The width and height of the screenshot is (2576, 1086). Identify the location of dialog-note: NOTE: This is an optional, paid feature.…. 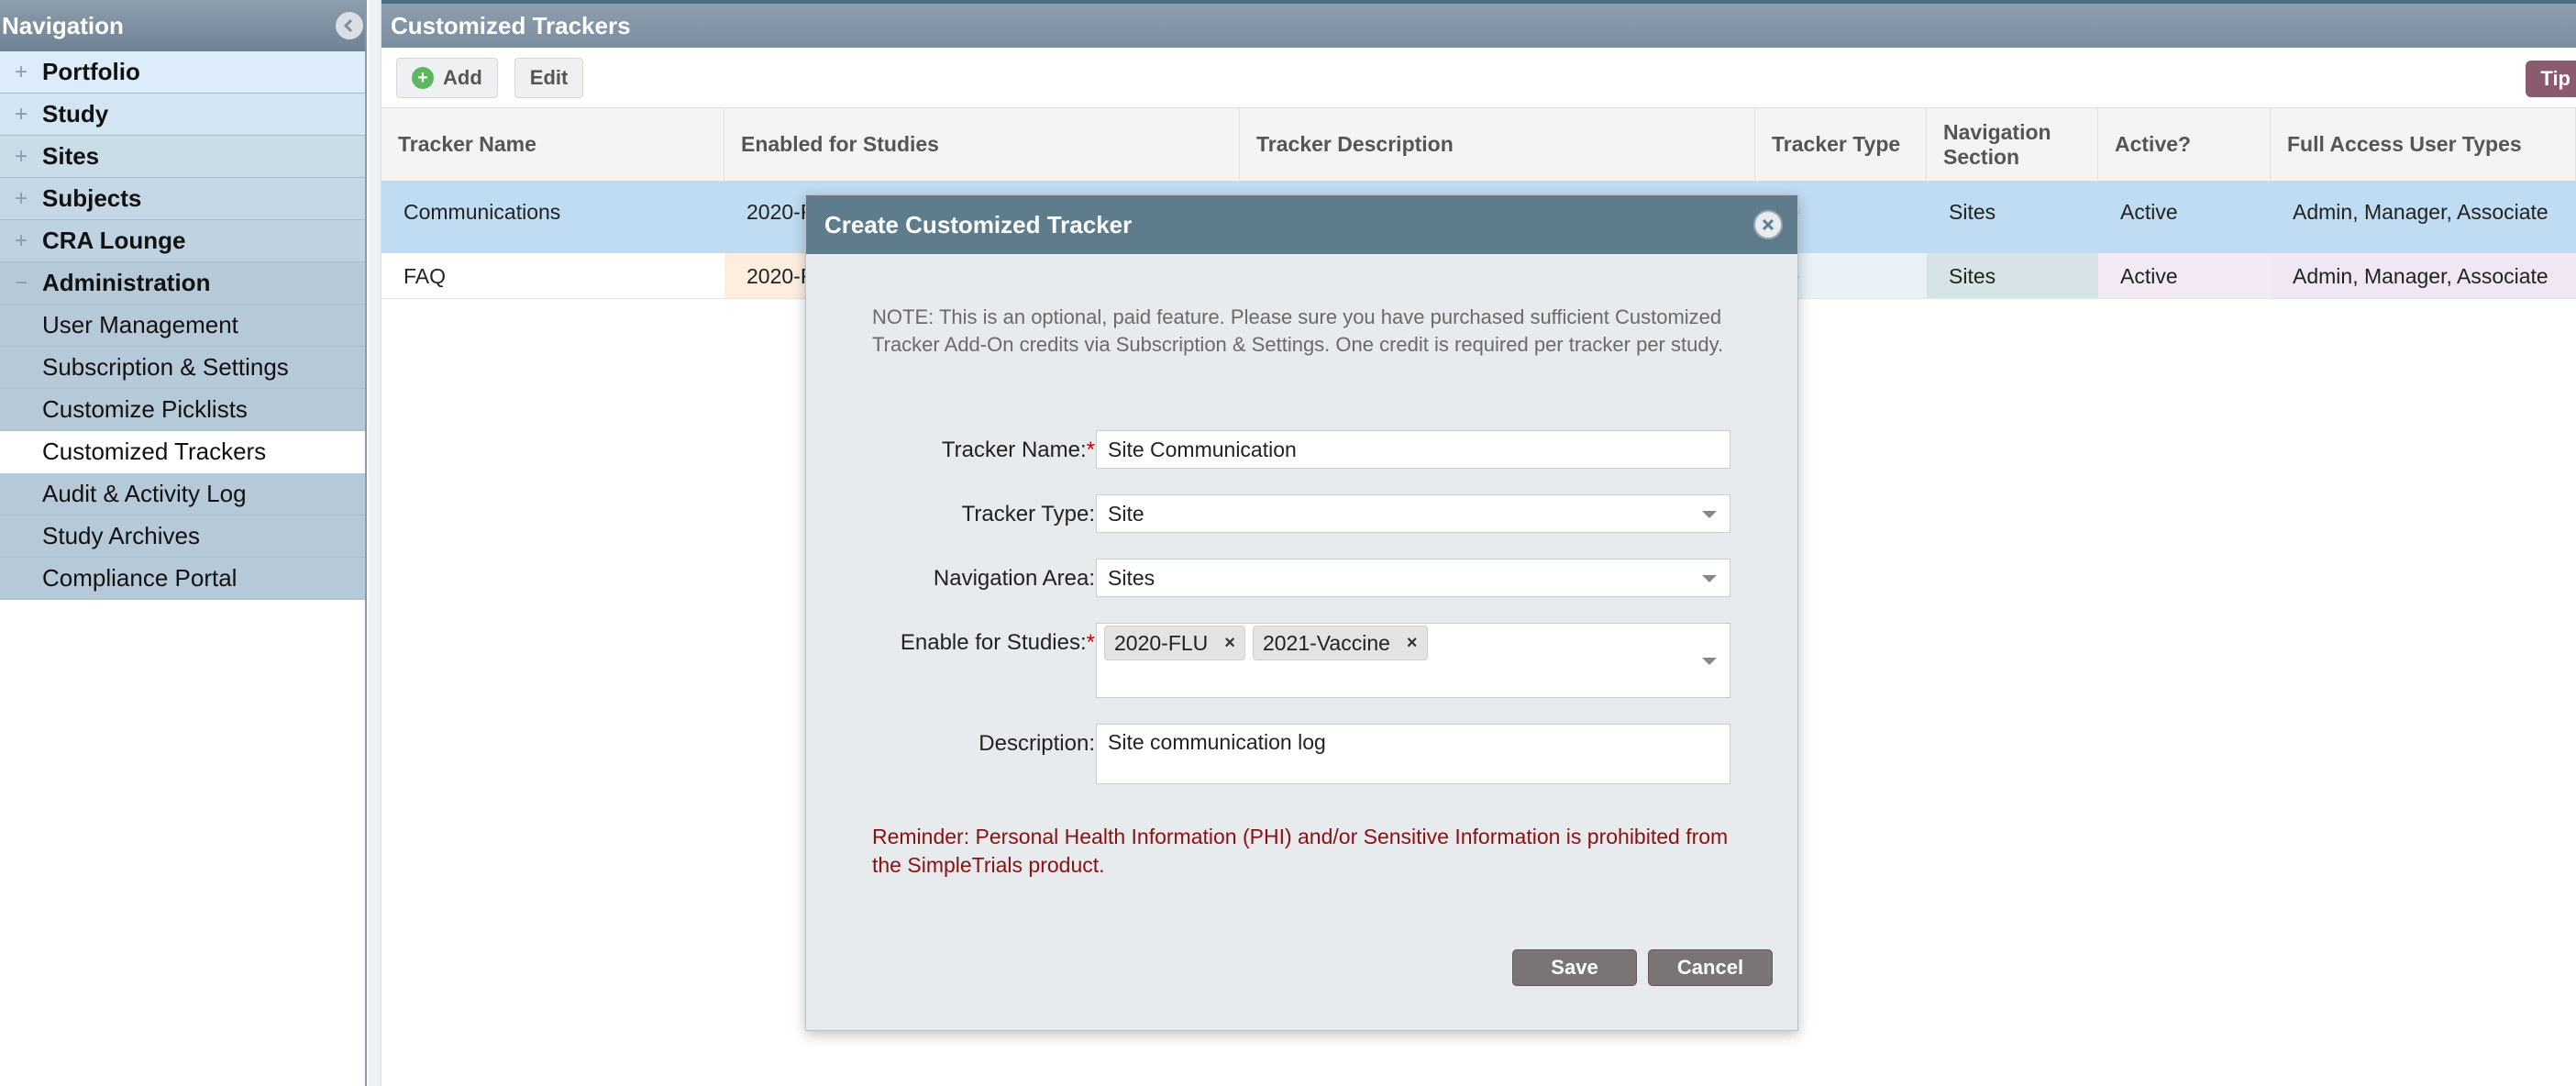
(1298, 331).